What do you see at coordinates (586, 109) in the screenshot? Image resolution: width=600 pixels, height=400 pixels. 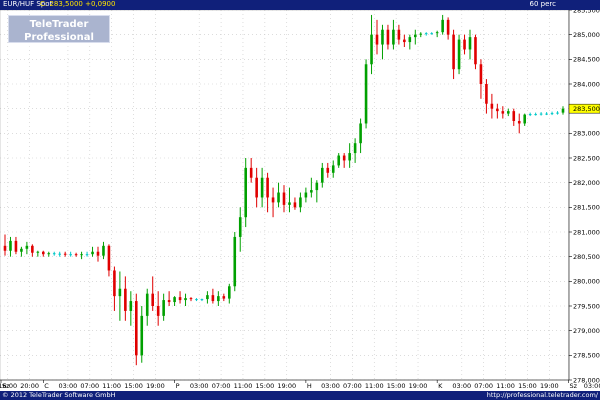 I see `last-price-label: 283,5000` at bounding box center [586, 109].